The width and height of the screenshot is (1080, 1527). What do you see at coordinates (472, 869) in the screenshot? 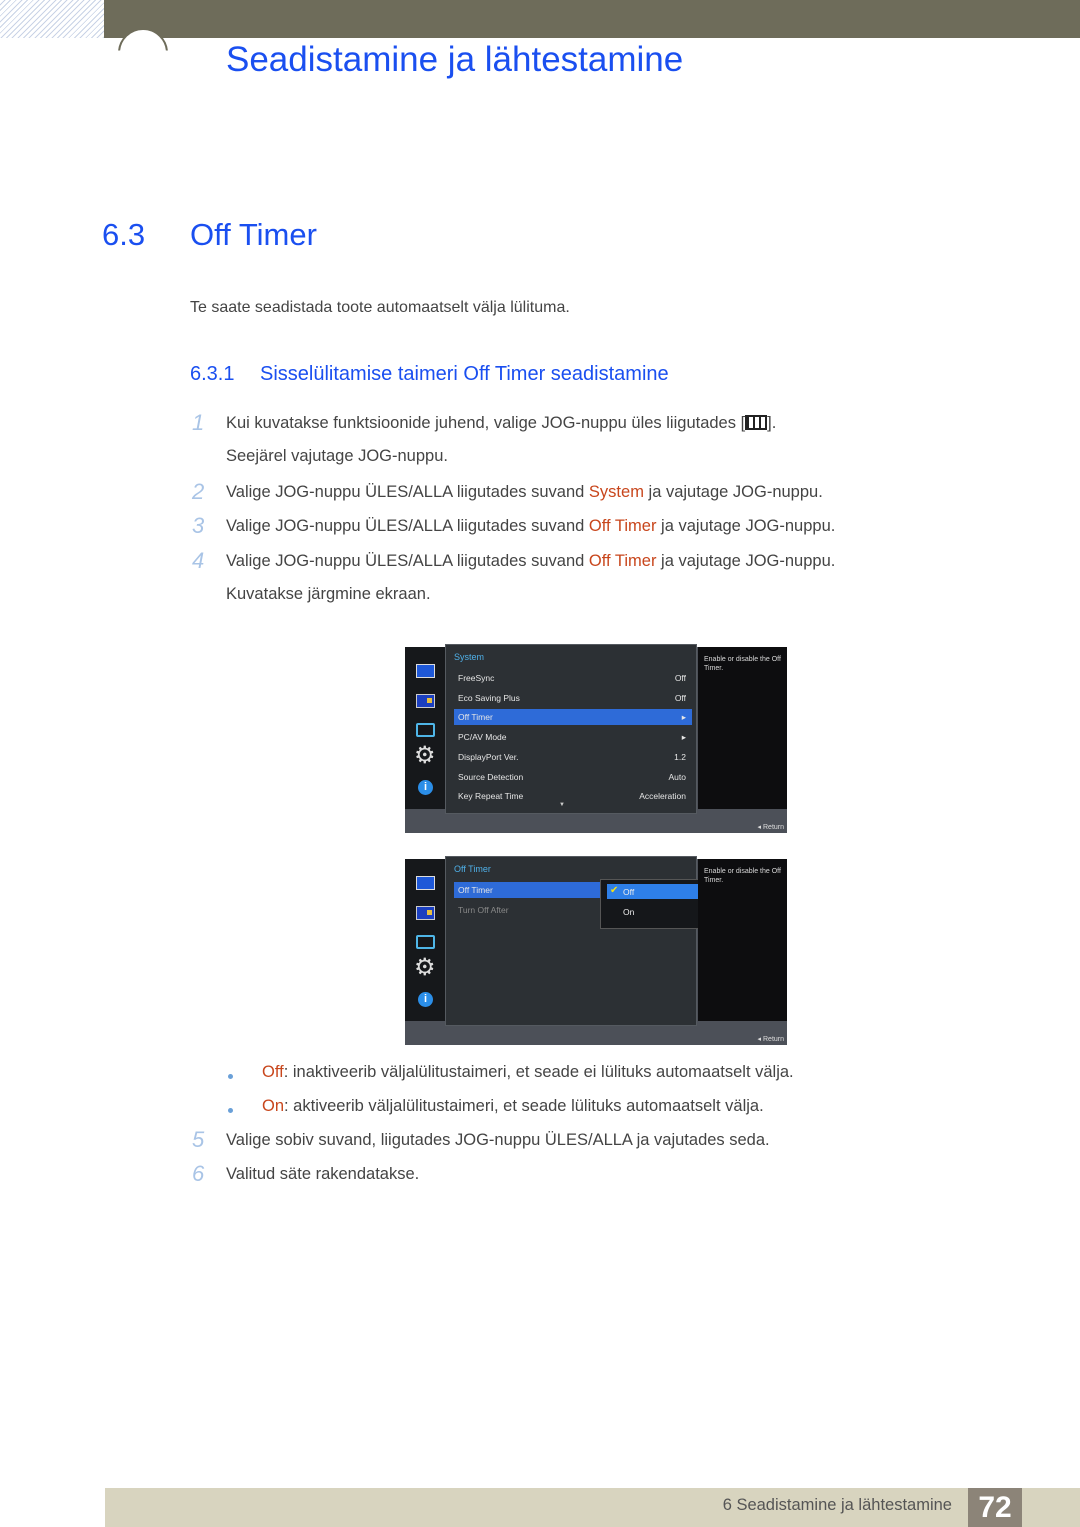
I see `osd-title: Off Timer` at bounding box center [472, 869].